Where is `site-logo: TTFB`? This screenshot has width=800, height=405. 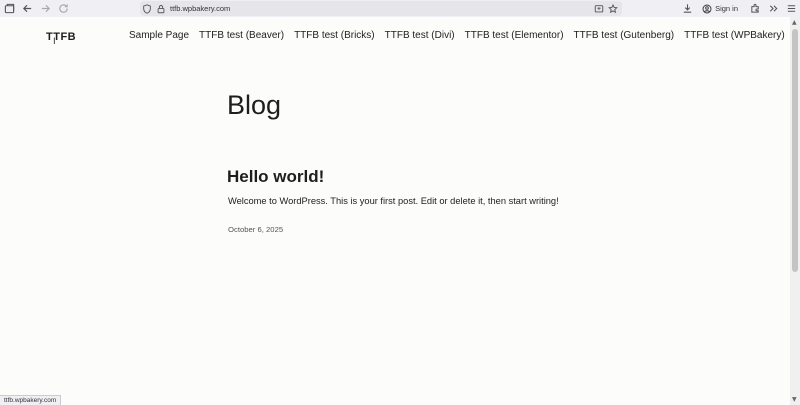 site-logo: TTFB is located at coordinates (61, 37).